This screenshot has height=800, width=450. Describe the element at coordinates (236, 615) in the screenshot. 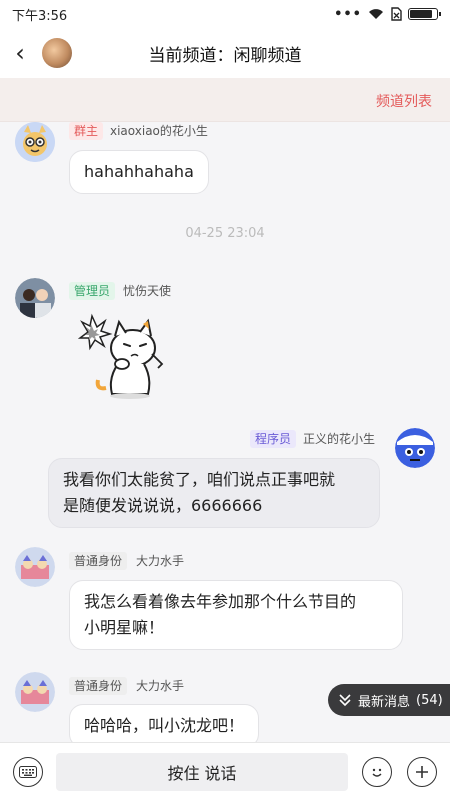

I see `message-bubble: 我怎么看着像去年参加那个什么节目的 小明星嘛！` at that location.